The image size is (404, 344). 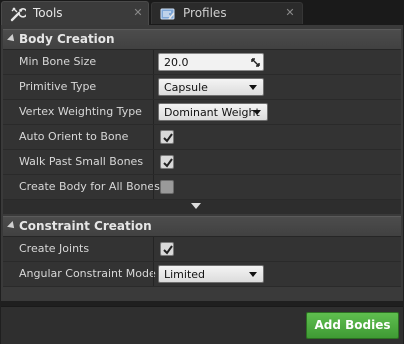 I want to click on property-label: Min Bone Size, so click(x=58, y=61).